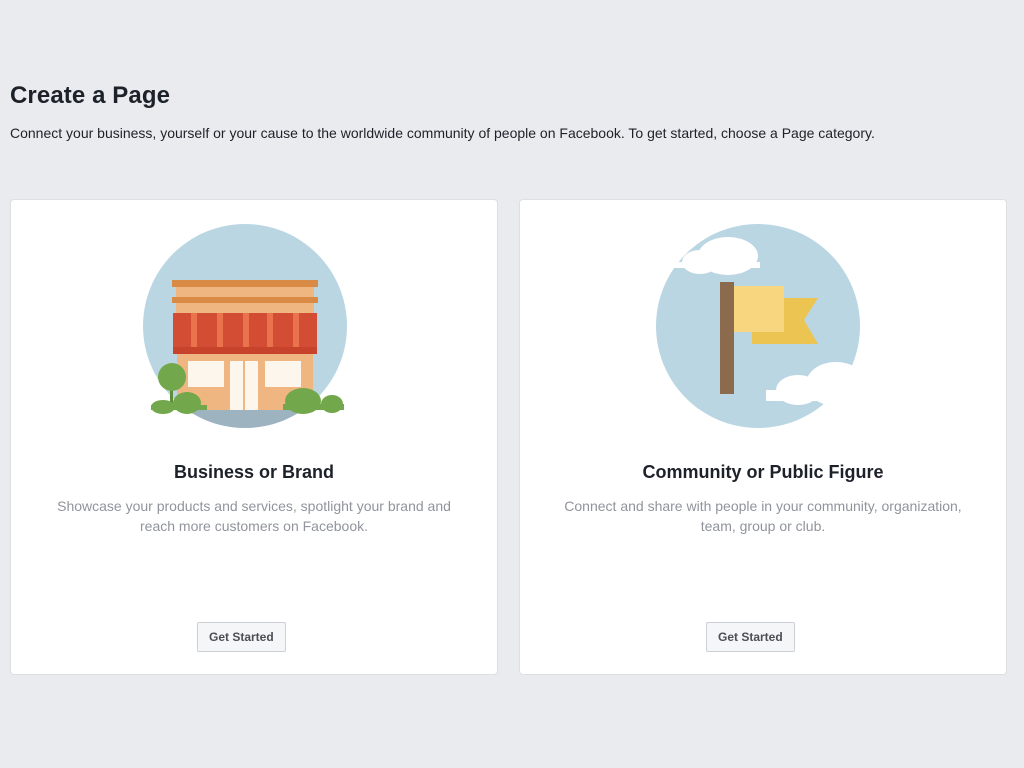 Image resolution: width=1024 pixels, height=768 pixels. What do you see at coordinates (245, 326) in the screenshot?
I see `storefront-icon` at bounding box center [245, 326].